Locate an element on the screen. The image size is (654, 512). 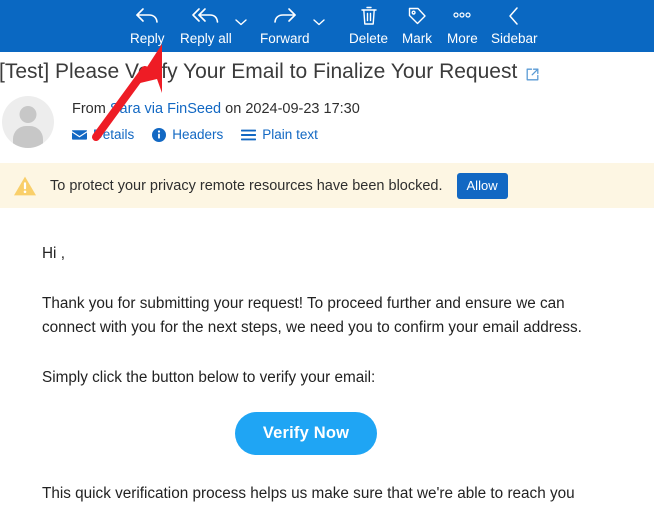
toolbar-more-group: More is located at coordinates (462, 24).